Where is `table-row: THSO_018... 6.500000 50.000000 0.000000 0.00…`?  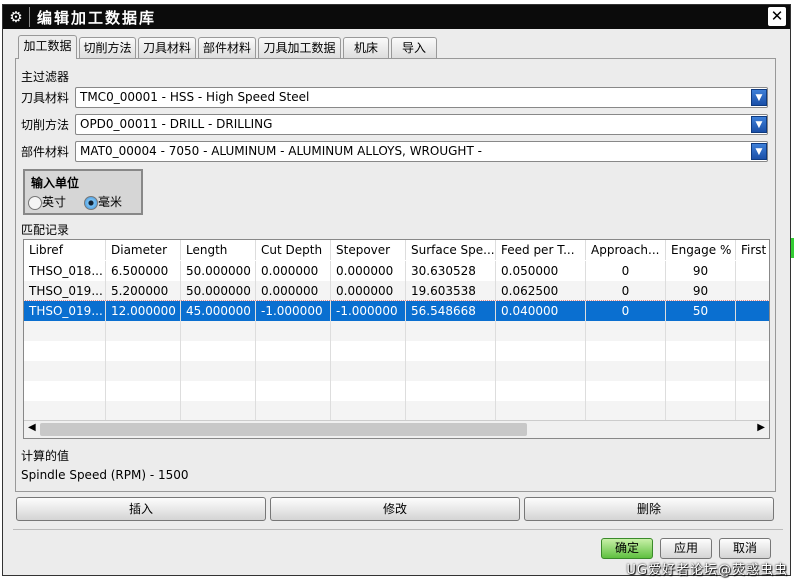
table-row: THSO_018... 6.500000 50.000000 0.000000 0.00… is located at coordinates (396, 271).